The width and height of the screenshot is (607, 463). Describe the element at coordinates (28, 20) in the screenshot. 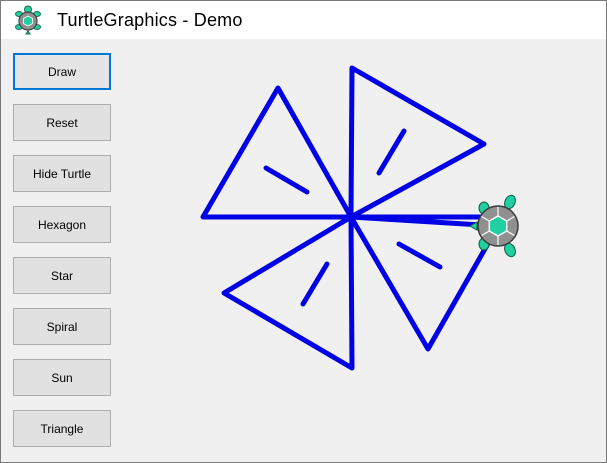

I see `turtle-icon` at that location.